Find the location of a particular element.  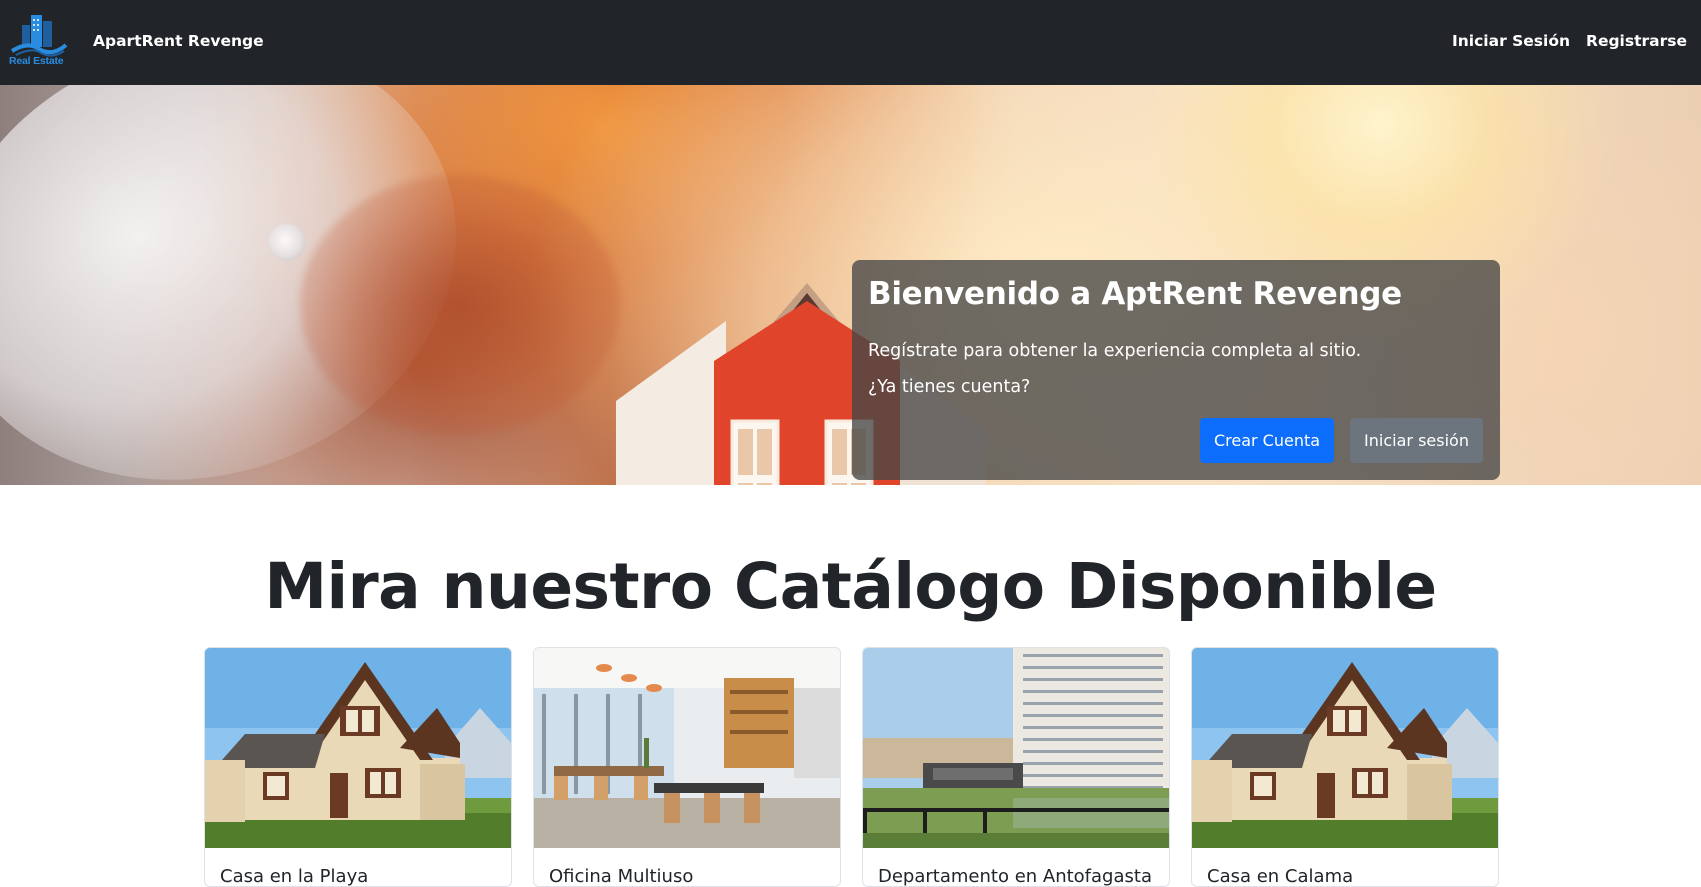

property-title: Casa en la Playa is located at coordinates (294, 876).